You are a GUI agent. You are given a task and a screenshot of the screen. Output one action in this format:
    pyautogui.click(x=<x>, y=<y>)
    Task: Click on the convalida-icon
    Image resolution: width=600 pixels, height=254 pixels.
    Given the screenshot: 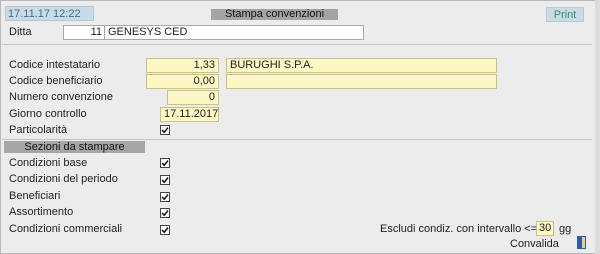 What is the action you would take?
    pyautogui.click(x=581, y=242)
    